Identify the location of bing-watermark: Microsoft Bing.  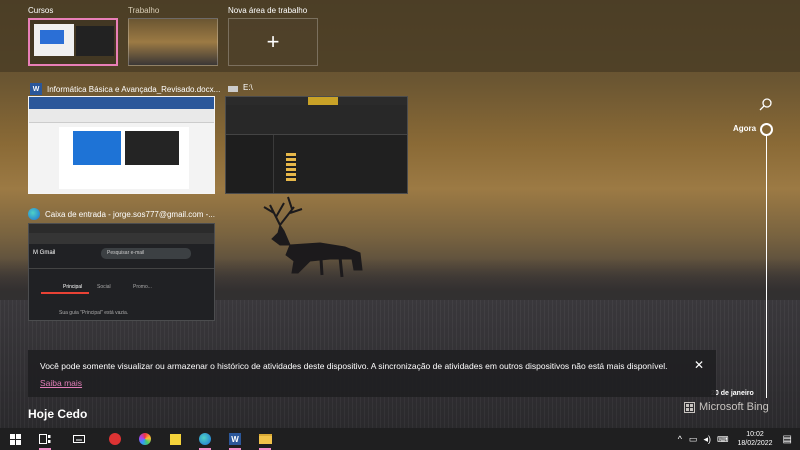
(726, 407).